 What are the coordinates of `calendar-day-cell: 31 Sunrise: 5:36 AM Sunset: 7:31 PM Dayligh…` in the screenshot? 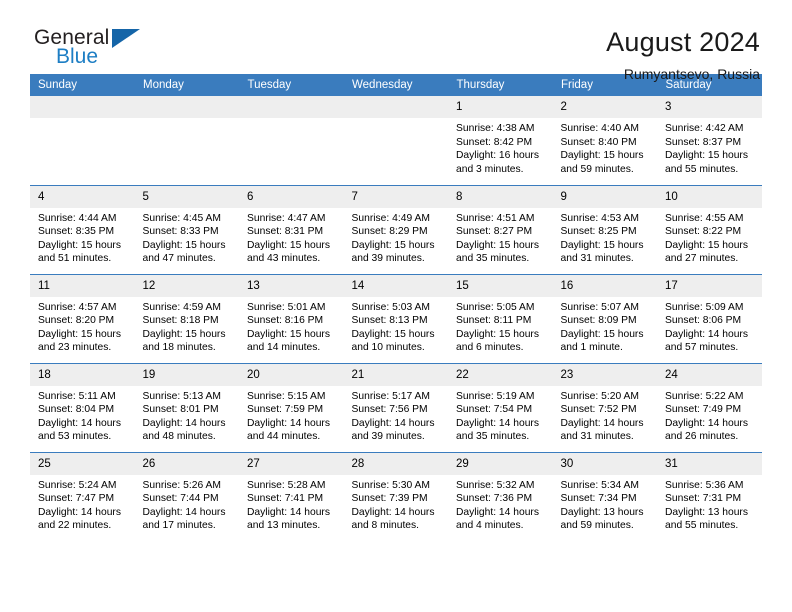 It's located at (709, 496).